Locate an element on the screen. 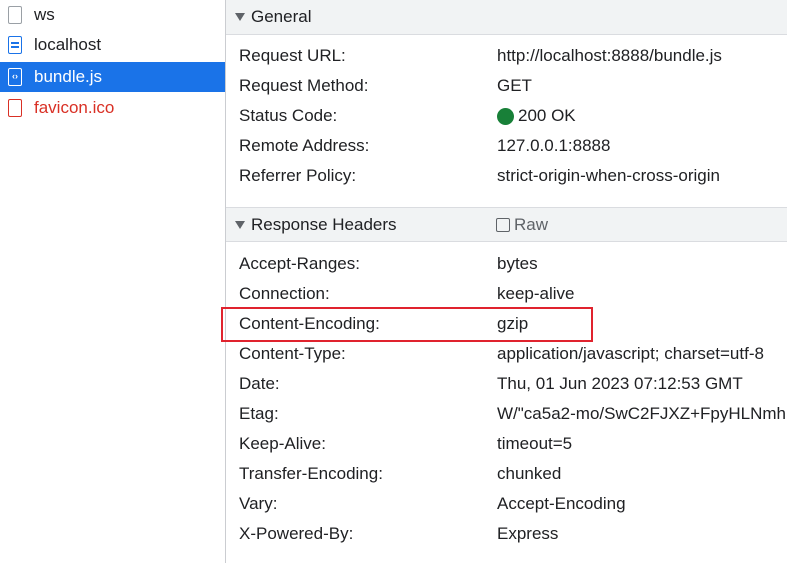 The image size is (787, 563). header-value: keep-alive is located at coordinates (536, 293).